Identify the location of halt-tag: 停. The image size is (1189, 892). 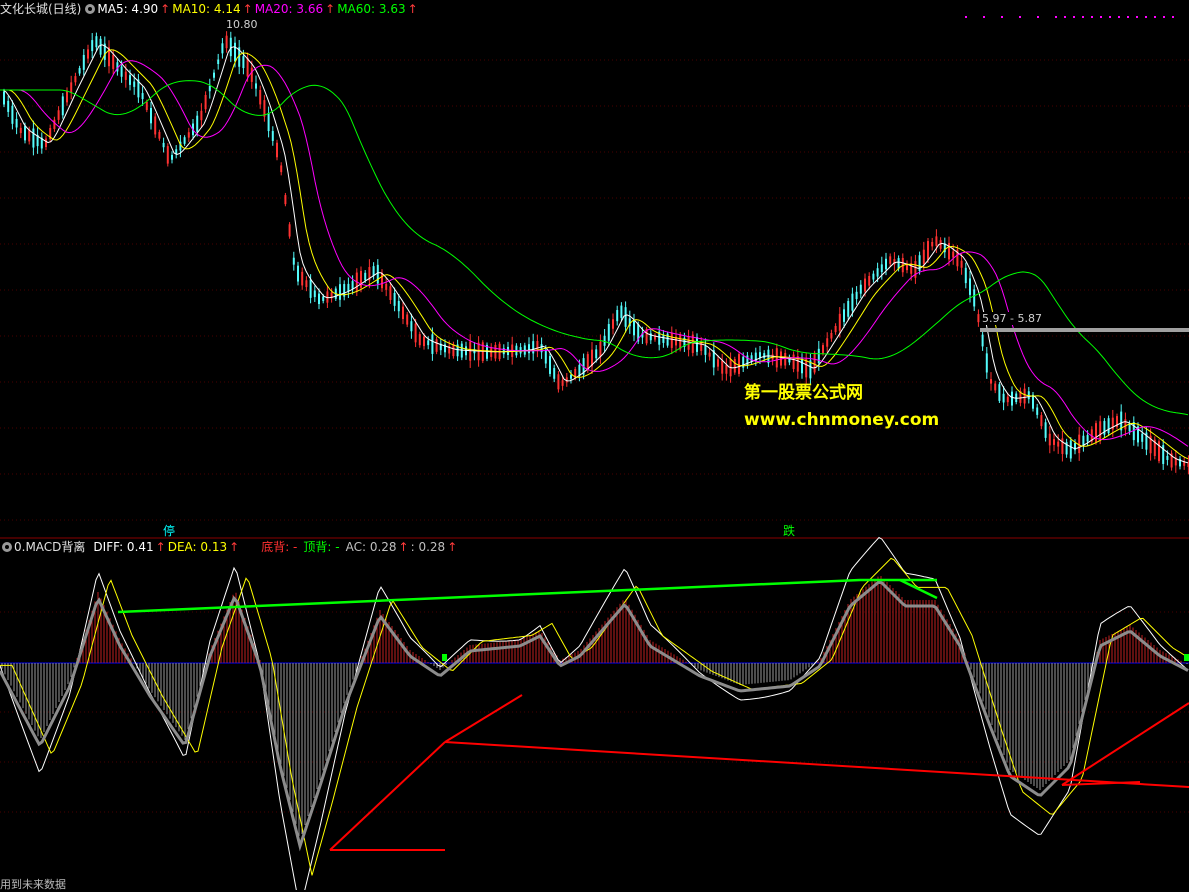
(169, 531).